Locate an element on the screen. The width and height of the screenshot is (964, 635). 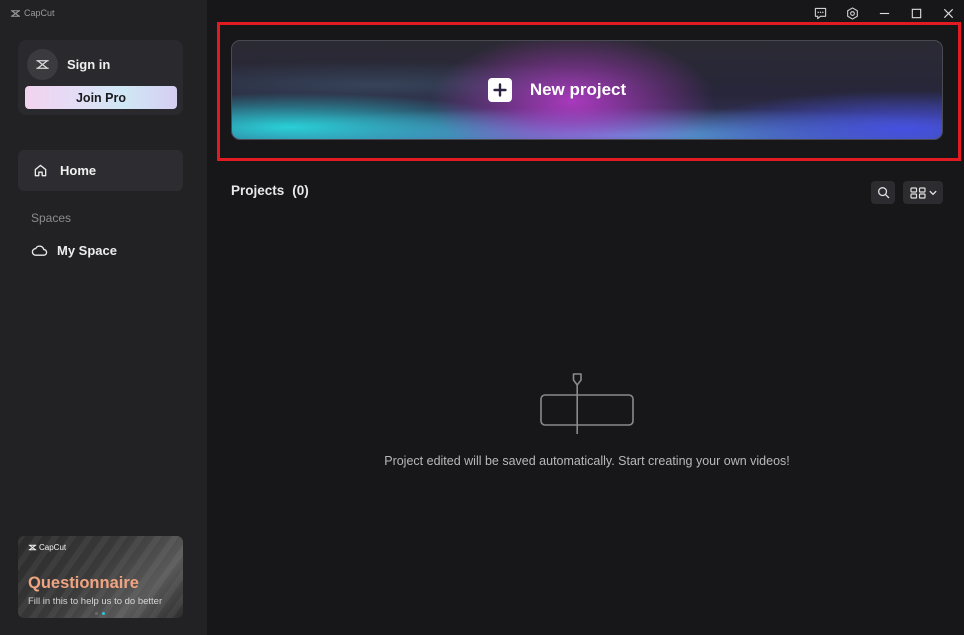
avatar is located at coordinates (42, 64).